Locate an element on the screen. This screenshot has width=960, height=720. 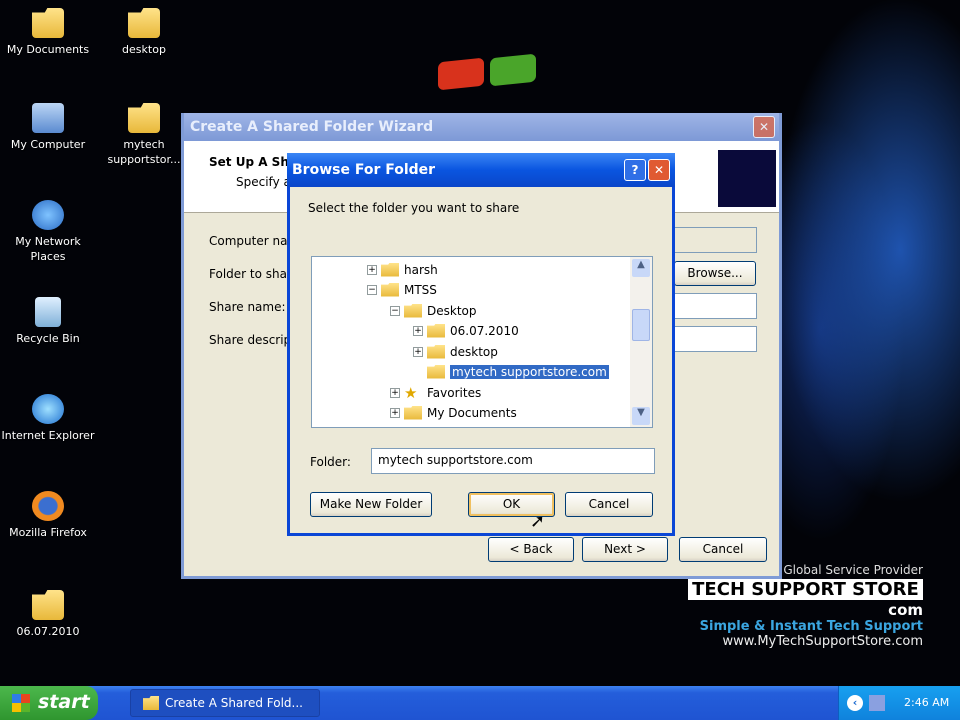
tree-item-desktop-sub: + desktop is located at coordinates (455, 351).